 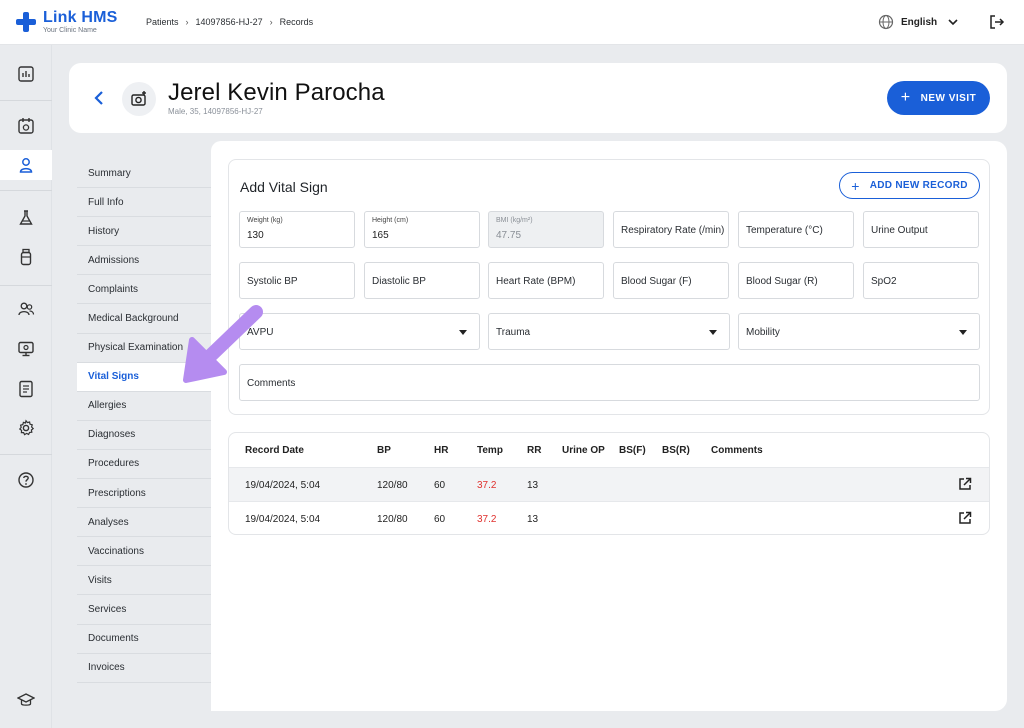 I want to click on side-nav-item-analyses: Analyses, so click(x=144, y=523).